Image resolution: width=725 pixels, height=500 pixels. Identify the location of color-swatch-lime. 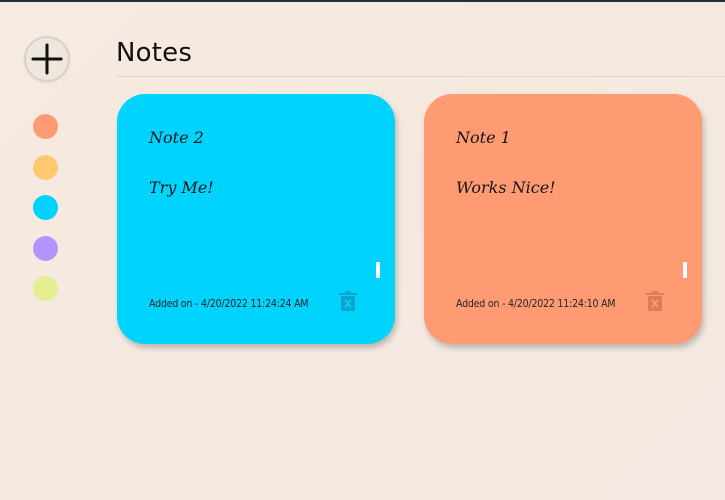
(45, 288).